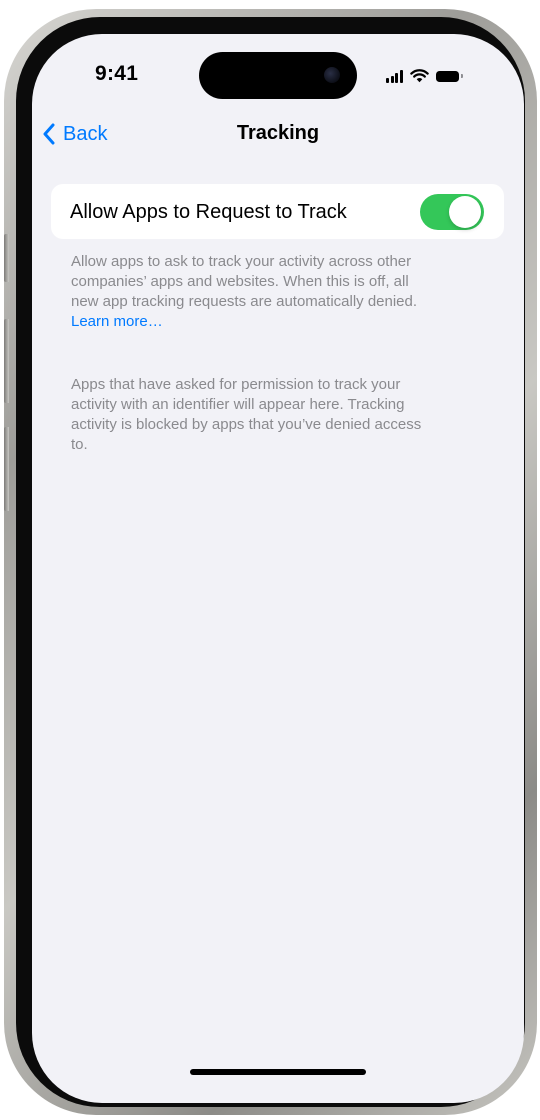 The image size is (540, 1120). Describe the element at coordinates (465, 212) in the screenshot. I see `toggle-knob` at that location.